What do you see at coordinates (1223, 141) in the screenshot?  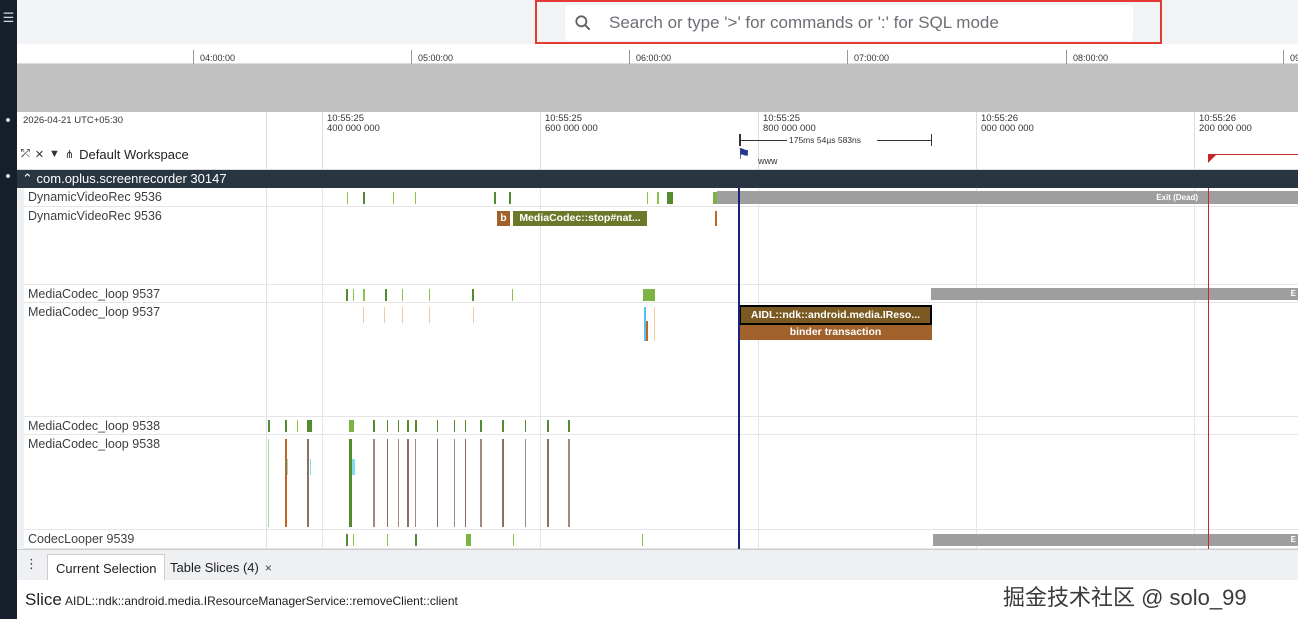 I see `time-tick: 10:55:26 200 000 000` at bounding box center [1223, 141].